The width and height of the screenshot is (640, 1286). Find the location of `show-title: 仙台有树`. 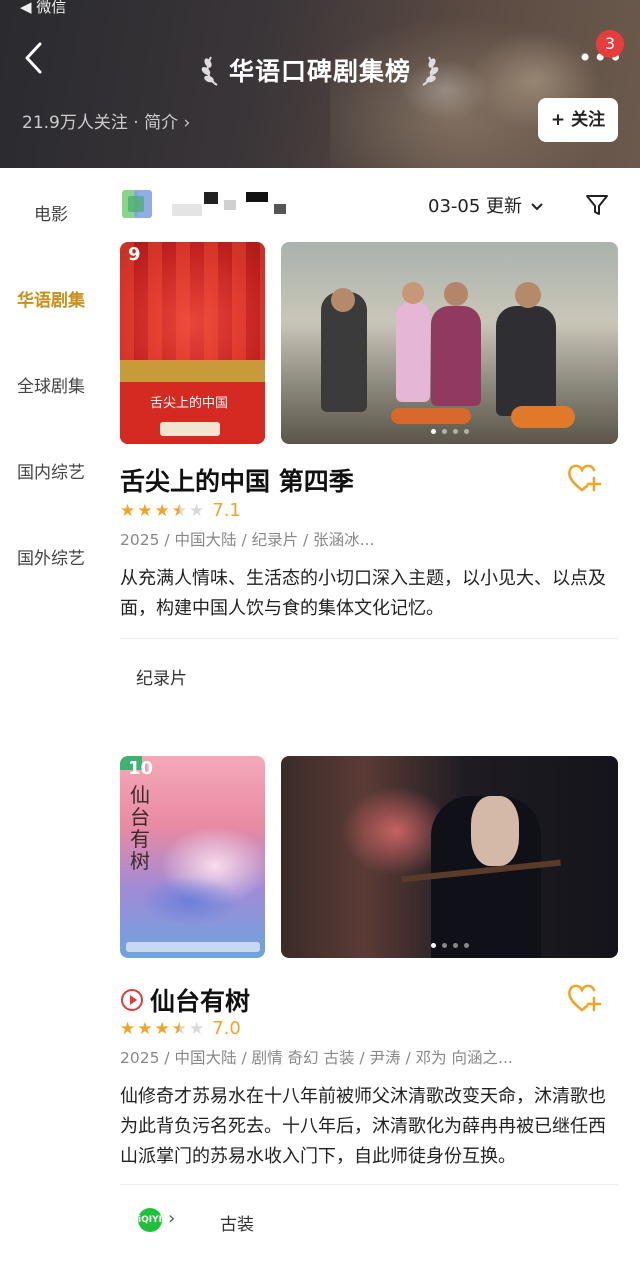

show-title: 仙台有树 is located at coordinates (185, 1000).